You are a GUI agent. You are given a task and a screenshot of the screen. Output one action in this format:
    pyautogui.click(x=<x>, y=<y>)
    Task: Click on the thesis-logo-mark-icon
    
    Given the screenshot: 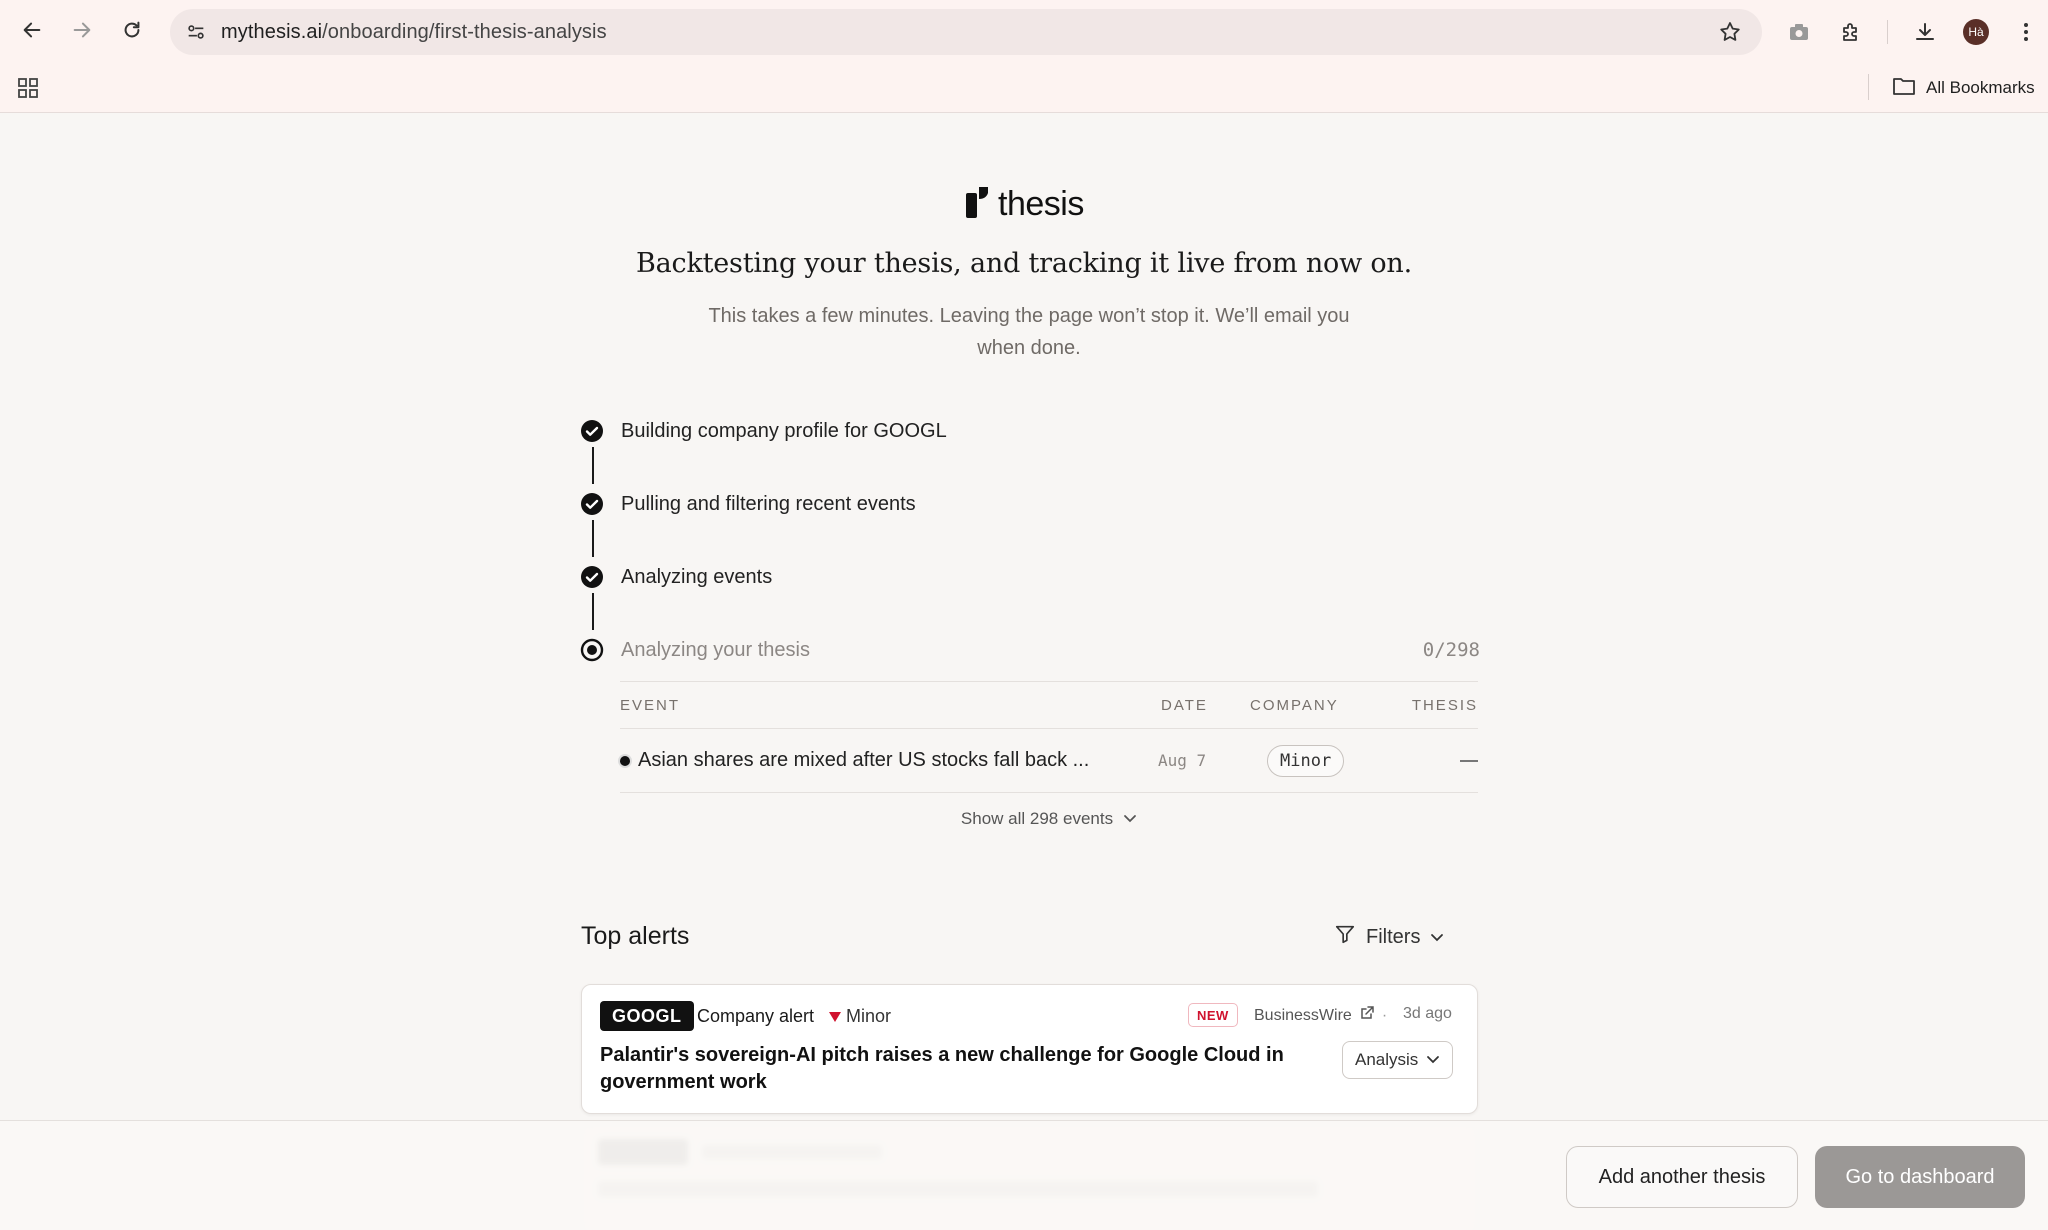 What is the action you would take?
    pyautogui.click(x=977, y=204)
    